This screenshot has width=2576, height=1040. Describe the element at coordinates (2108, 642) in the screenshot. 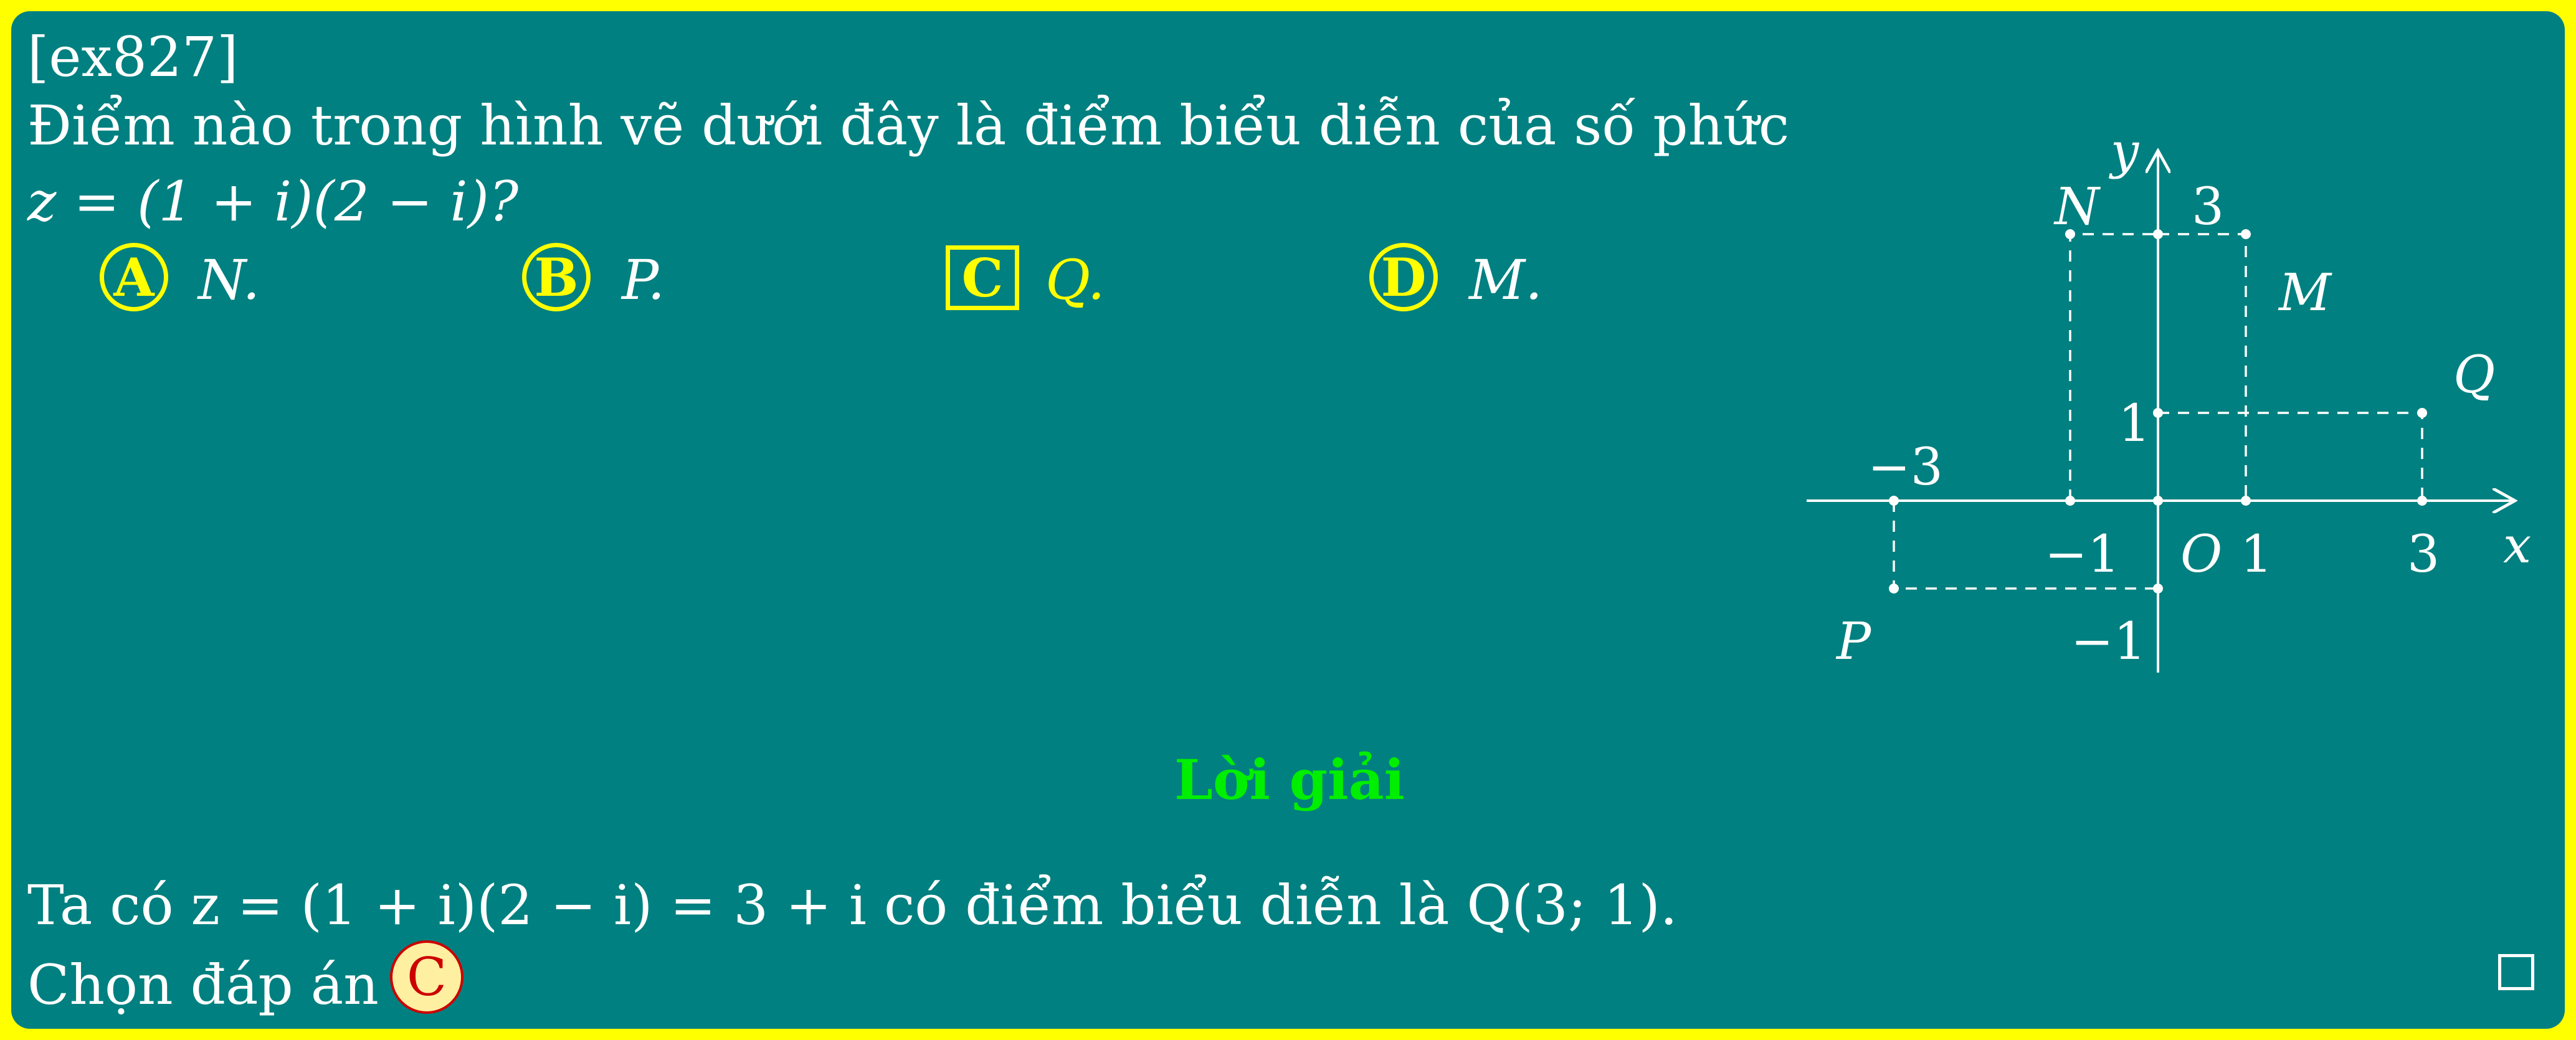

I see `tick-label-yneg1: −1` at that location.